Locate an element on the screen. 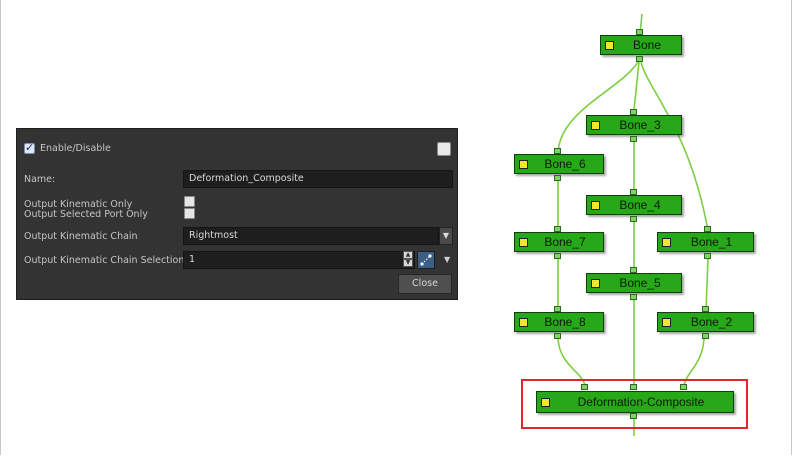 The height and width of the screenshot is (457, 793). node-bone: Bone is located at coordinates (641, 45).